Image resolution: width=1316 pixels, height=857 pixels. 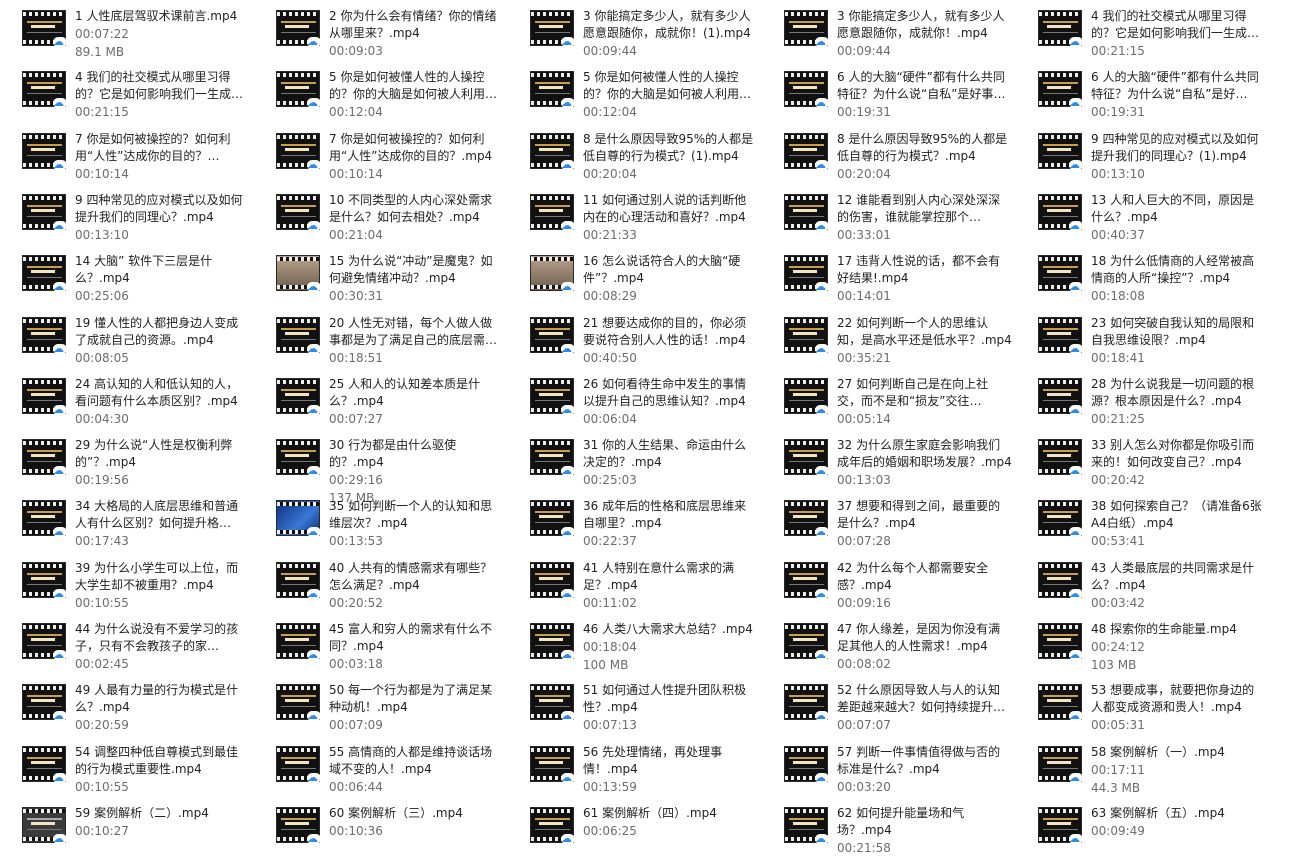 What do you see at coordinates (1141, 704) in the screenshot?
I see `file-item: ☁ 53 想要成事，就要把你身边的人都变成资源和贵人！.mp4 00:05:31` at bounding box center [1141, 704].